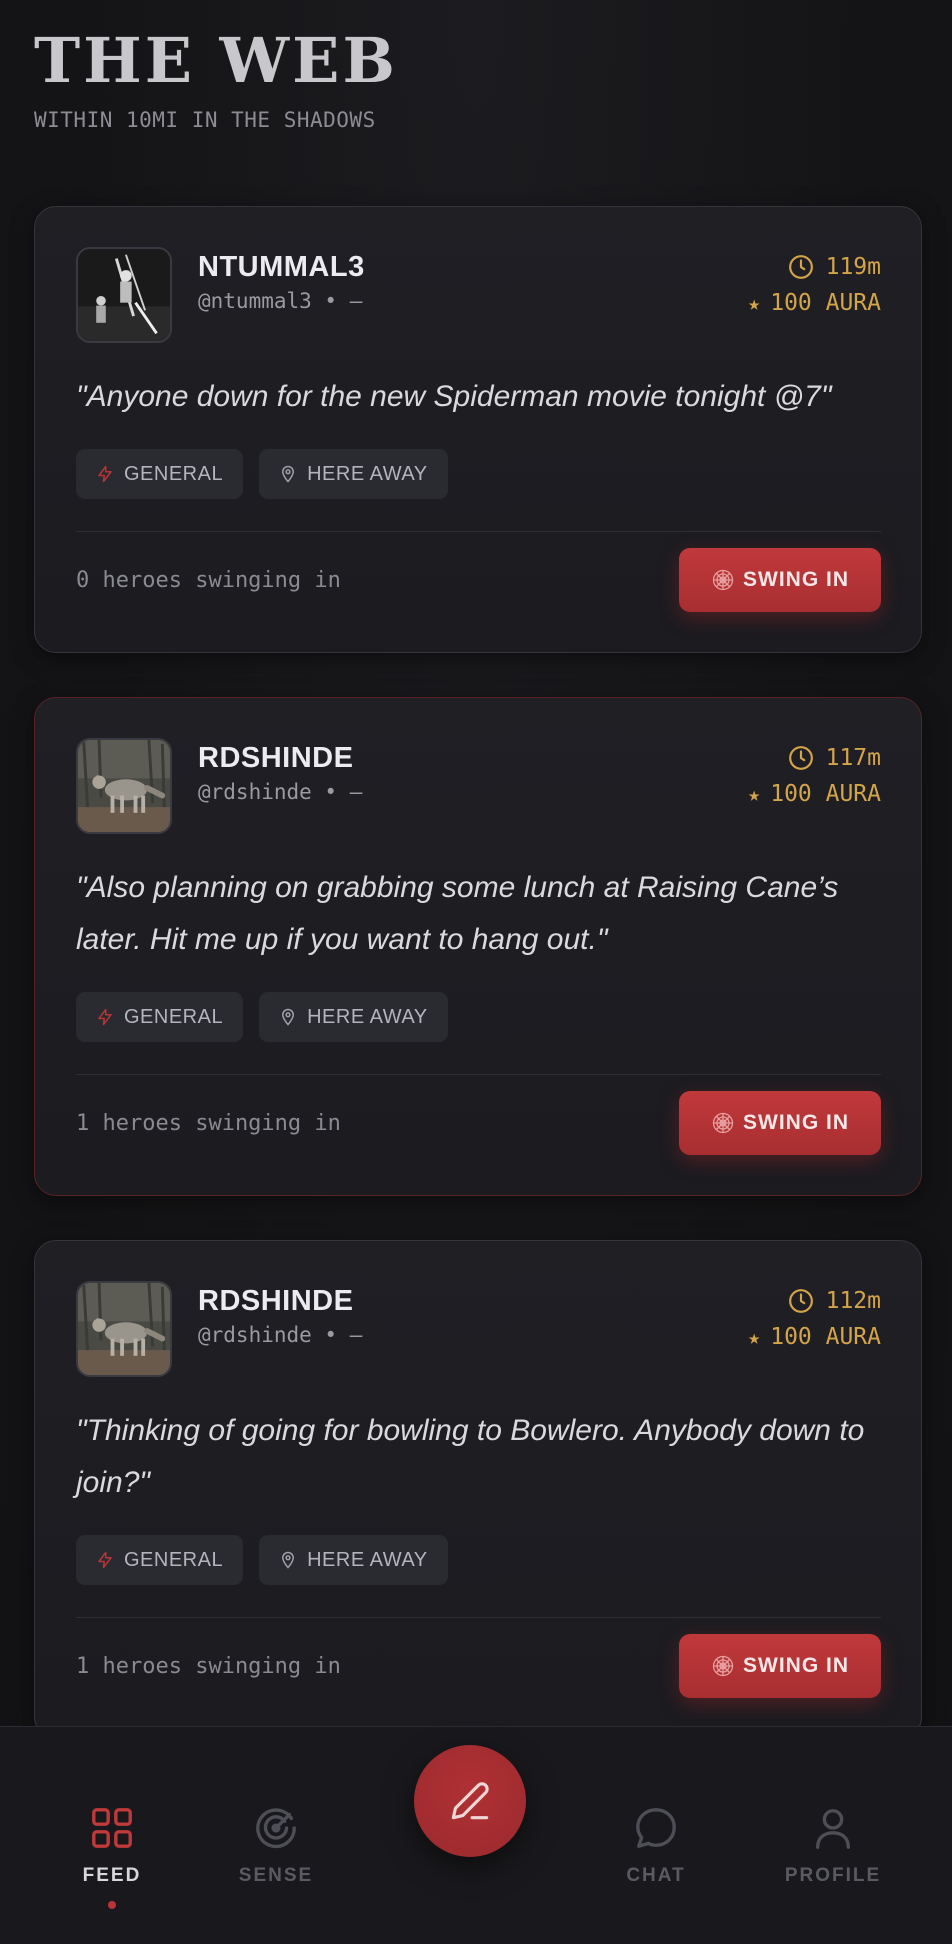 This screenshot has height=1944, width=952. I want to click on nav-label: FEED, so click(112, 1875).